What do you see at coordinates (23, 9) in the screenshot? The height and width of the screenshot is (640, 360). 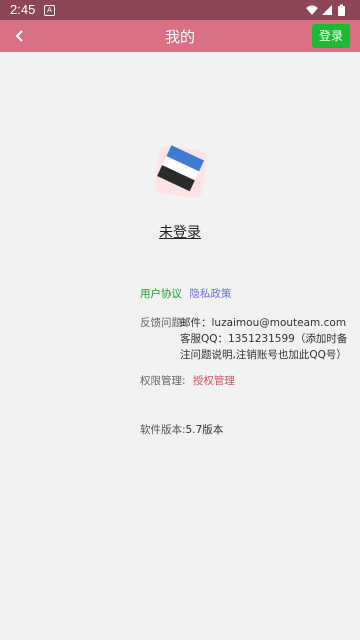 I see `status-time: 2:45` at bounding box center [23, 9].